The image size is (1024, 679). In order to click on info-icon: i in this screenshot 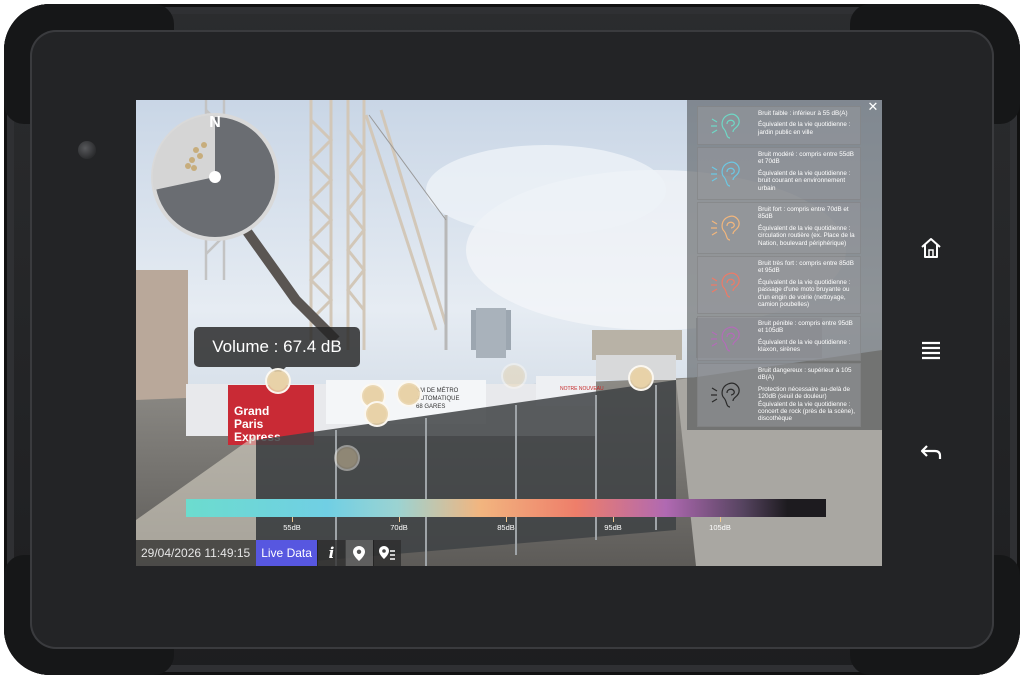, I will do `click(331, 553)`.